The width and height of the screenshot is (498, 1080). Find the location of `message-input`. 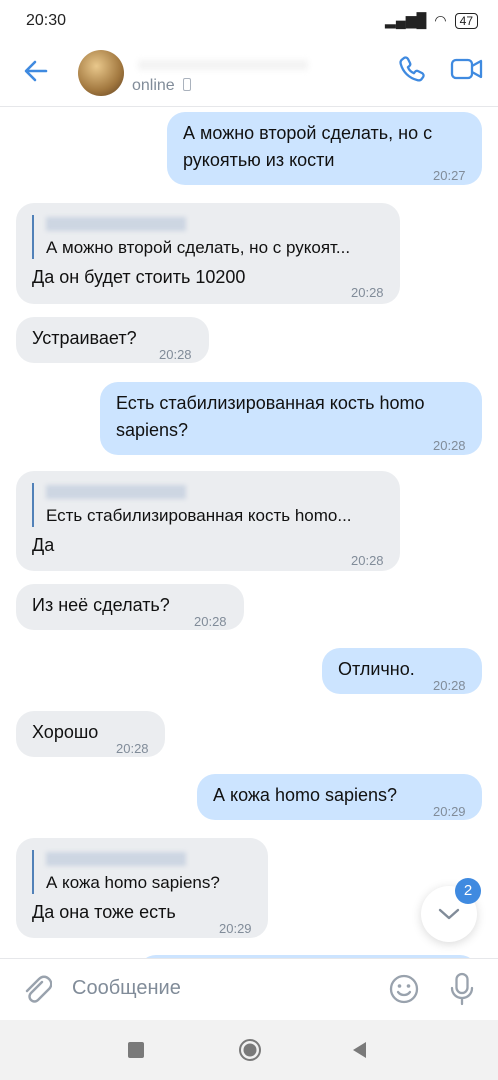

message-input is located at coordinates (212, 988).